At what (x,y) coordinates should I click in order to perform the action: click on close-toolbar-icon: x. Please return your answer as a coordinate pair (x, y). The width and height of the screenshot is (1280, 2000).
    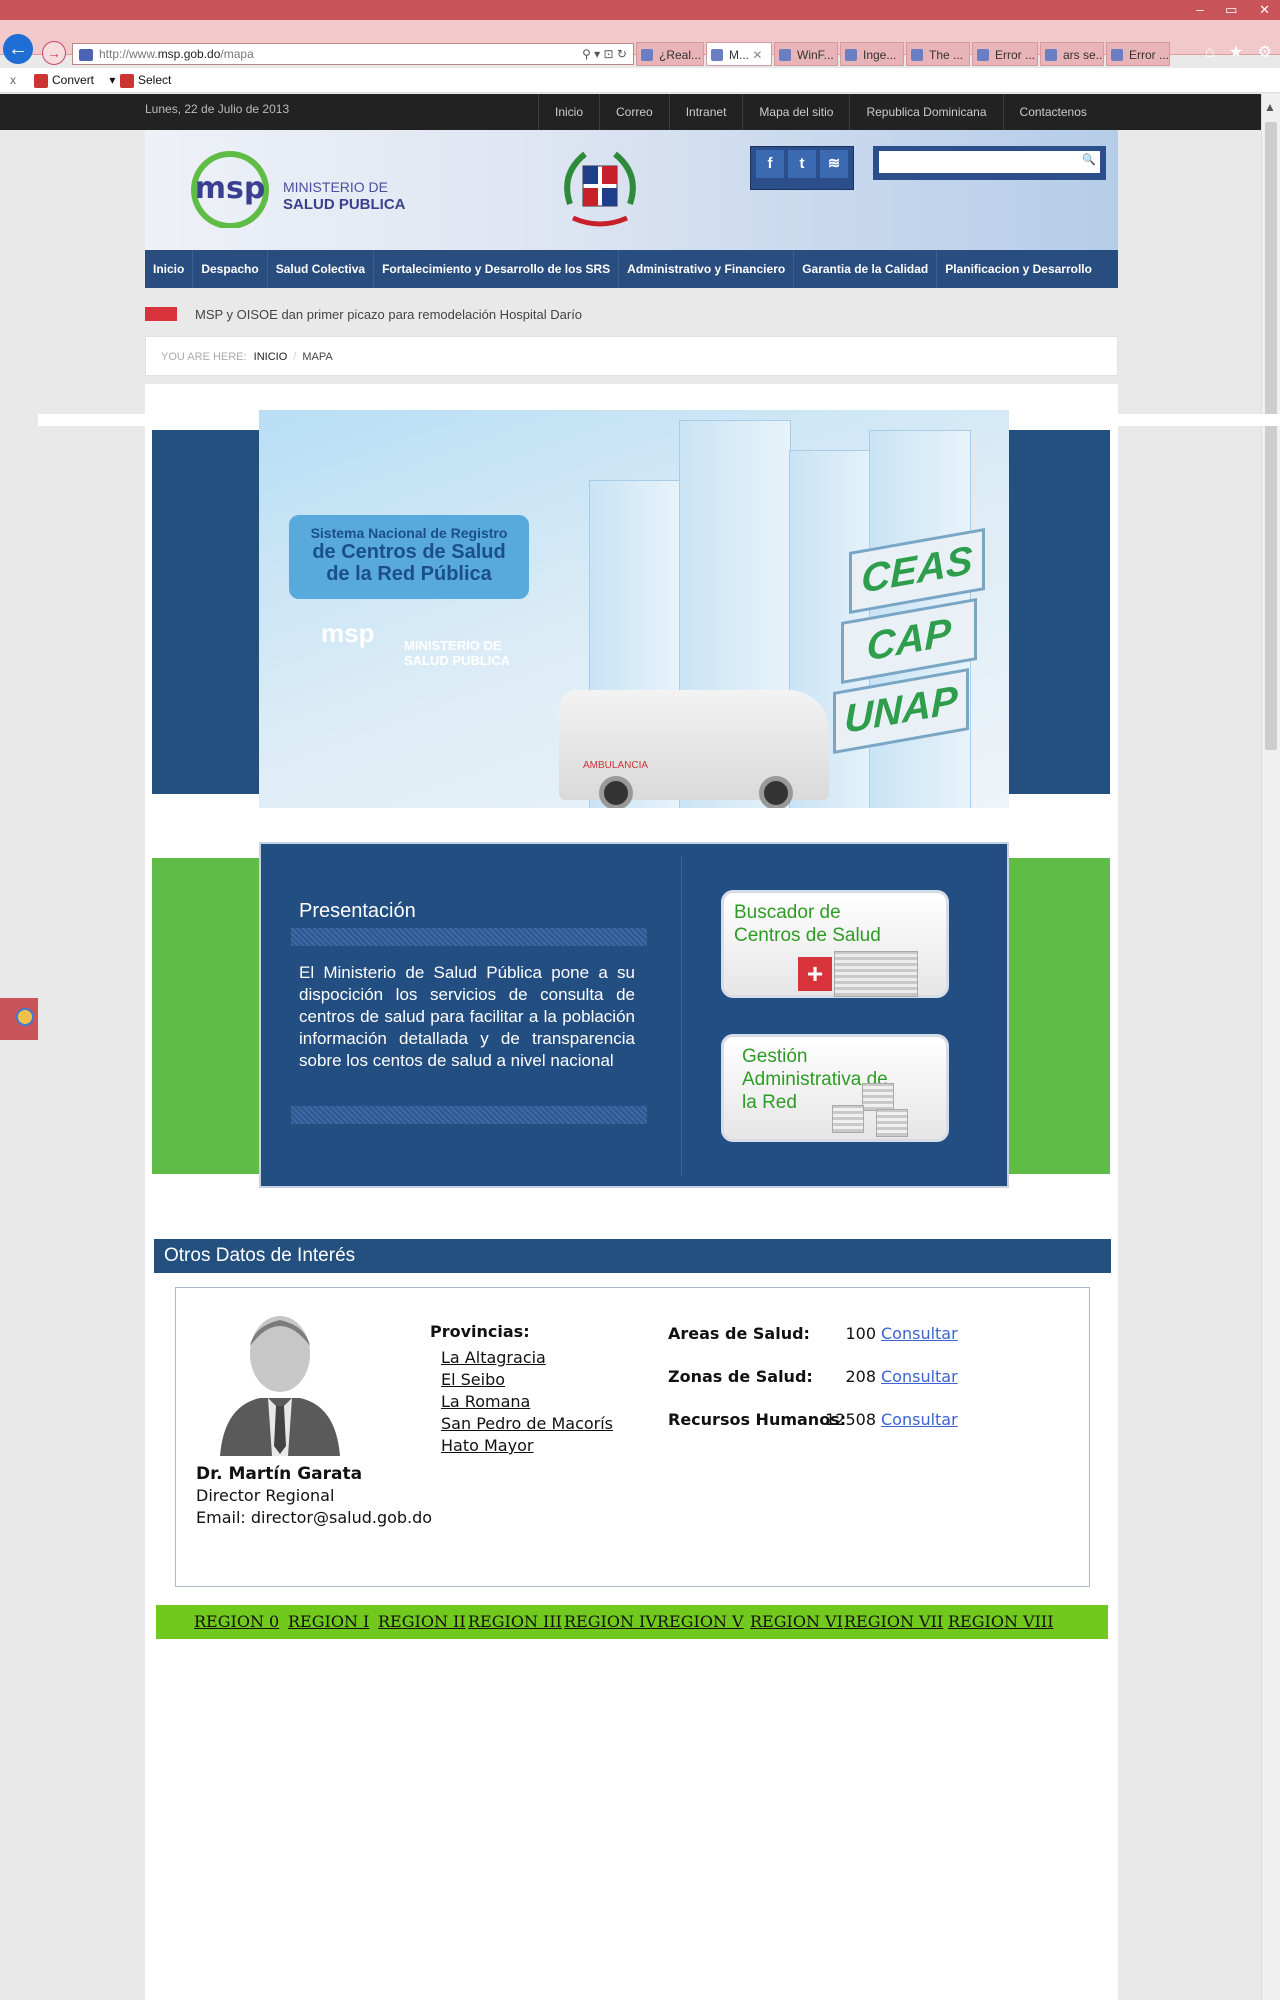
    Looking at the image, I should click on (13, 80).